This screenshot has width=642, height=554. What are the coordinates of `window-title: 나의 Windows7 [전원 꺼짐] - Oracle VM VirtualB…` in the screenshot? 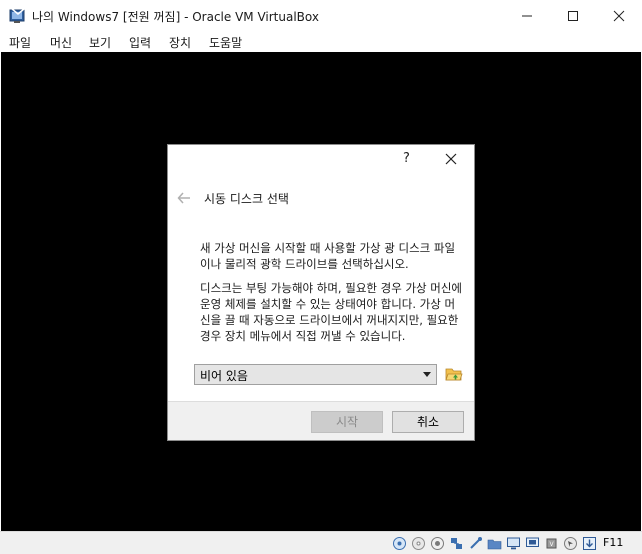 It's located at (175, 17).